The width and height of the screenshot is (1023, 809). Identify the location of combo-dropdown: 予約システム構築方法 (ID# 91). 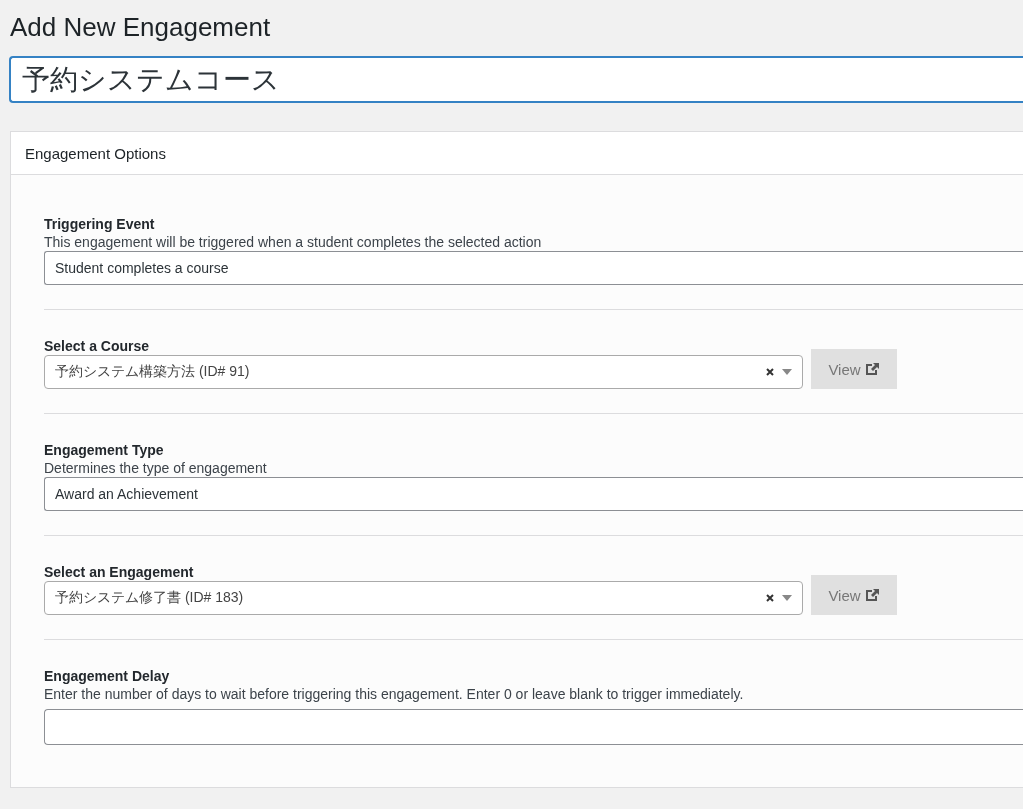
(423, 372).